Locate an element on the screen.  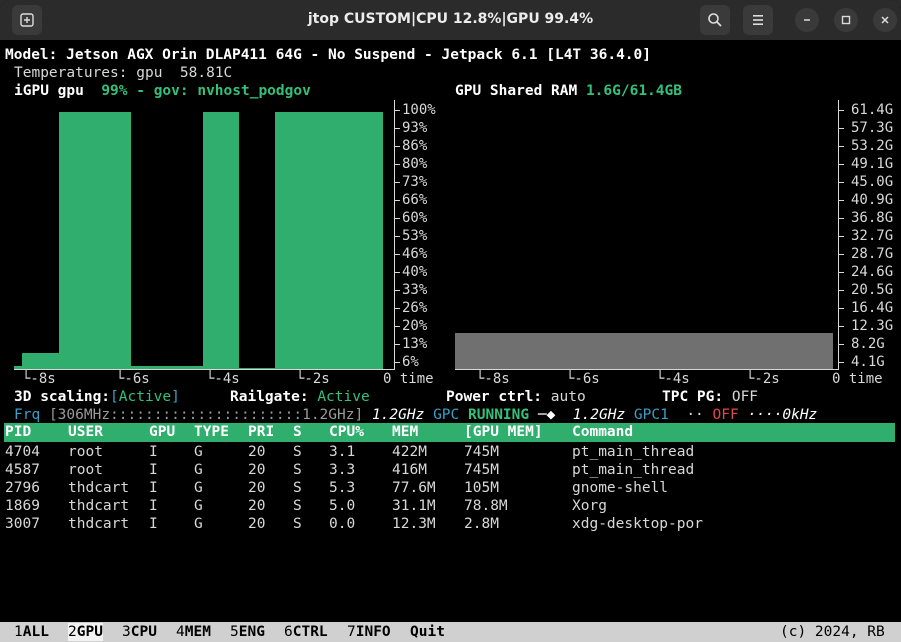
col-cpu: CPU% is located at coordinates (346, 432).